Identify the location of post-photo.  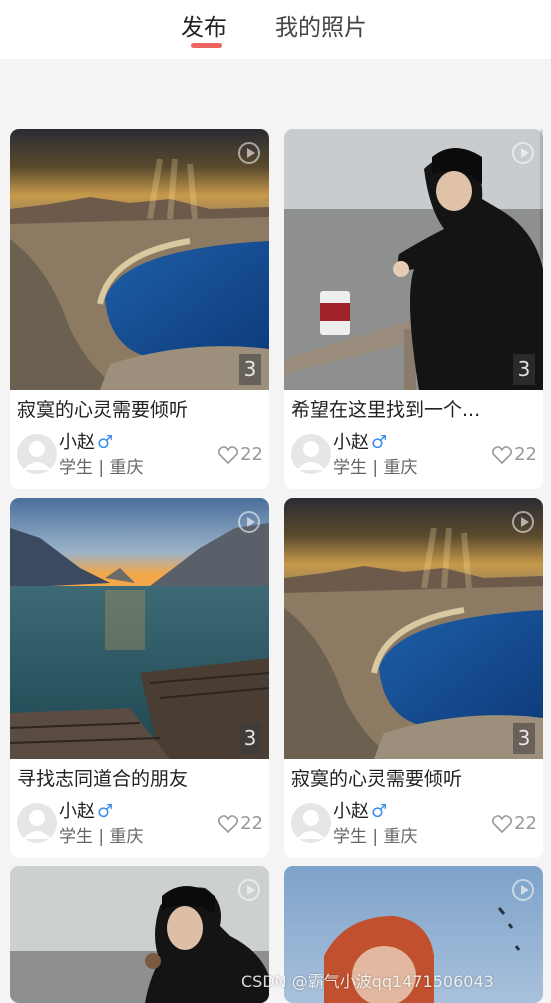
(139, 934).